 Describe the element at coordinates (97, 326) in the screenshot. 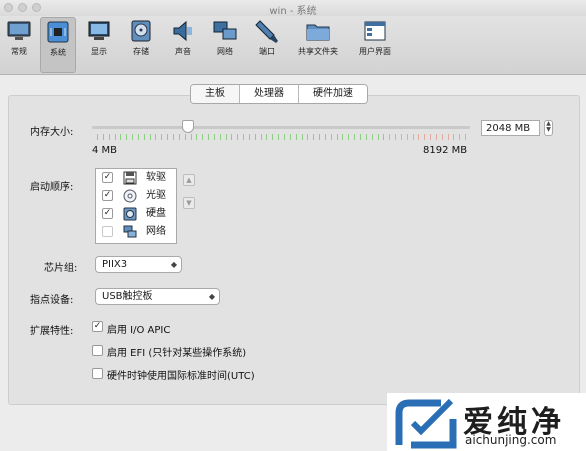

I see `ioapic-checkbox: ✓` at that location.